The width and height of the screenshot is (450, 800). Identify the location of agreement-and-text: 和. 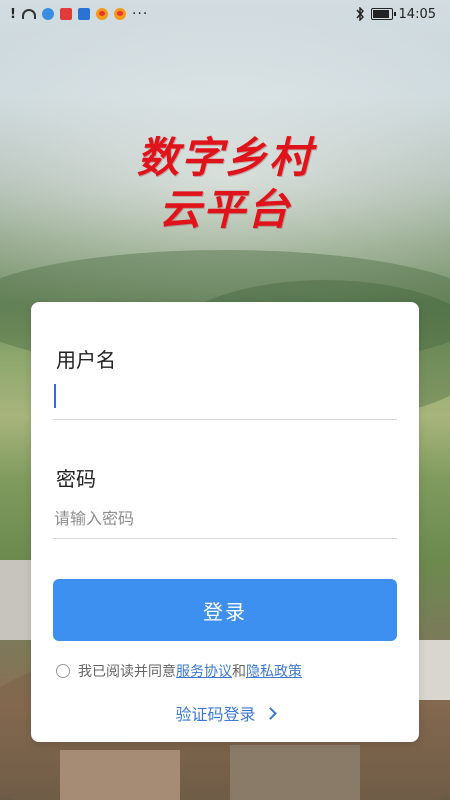
(239, 672).